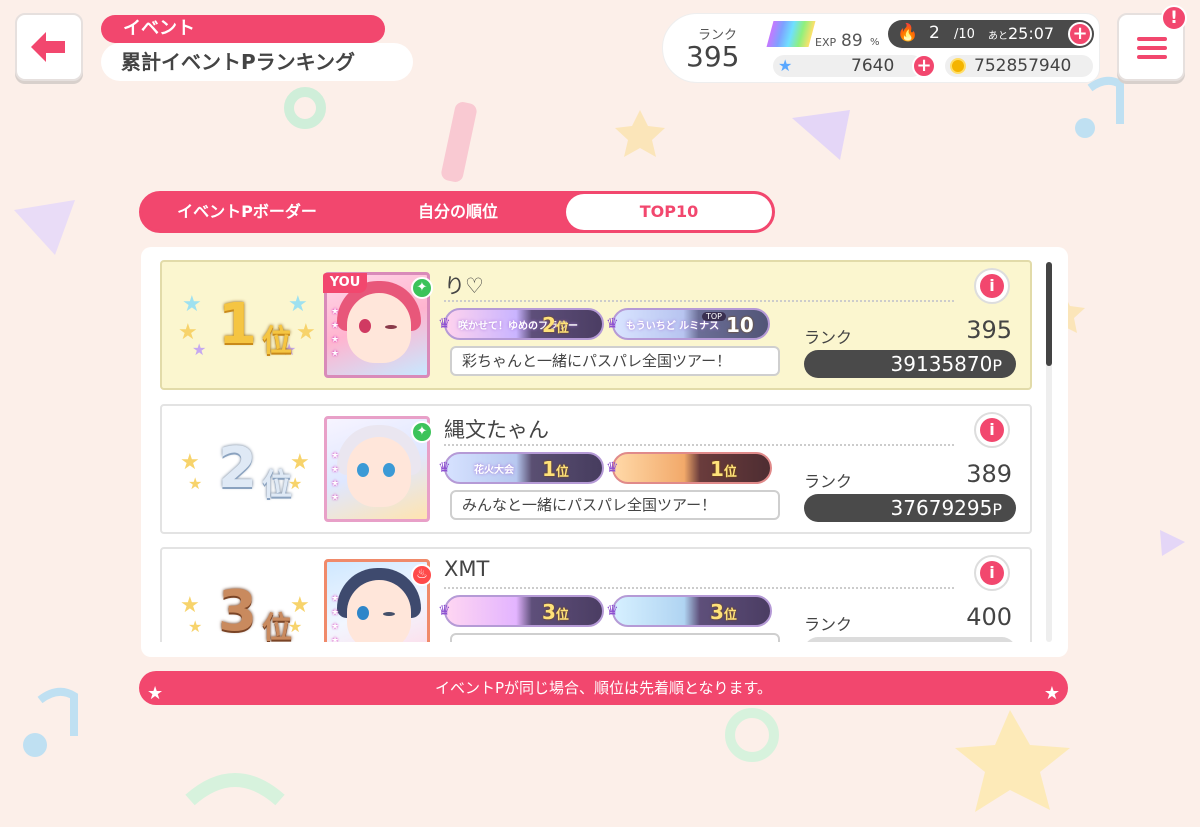 The height and width of the screenshot is (827, 1200). I want to click on tie-rule-notice: ★ イベントPが同じ場合、順位は先着順となります。 ★, so click(603, 688).